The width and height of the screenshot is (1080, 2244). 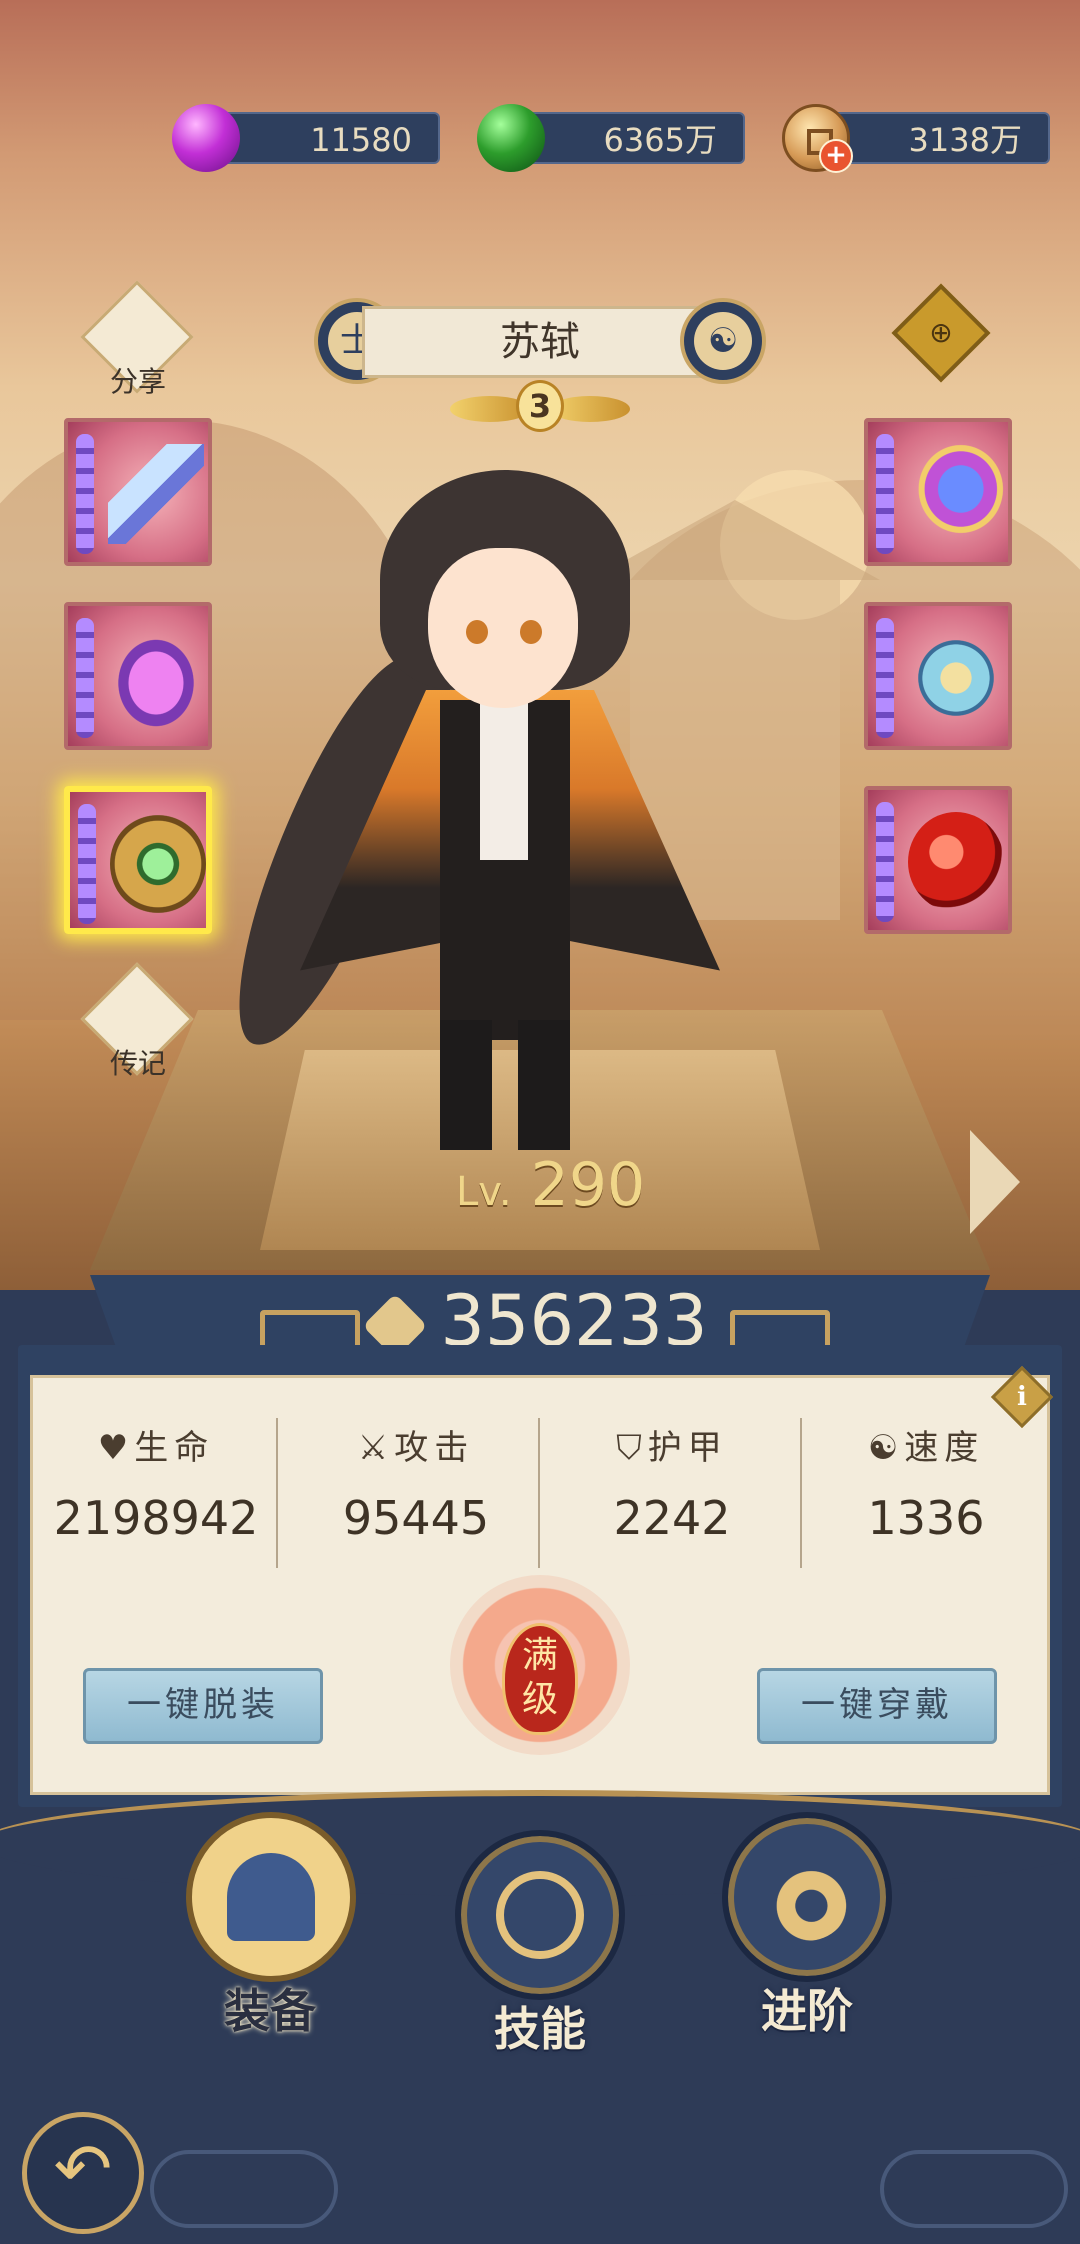 I want to click on stat-value: 95445, so click(x=416, y=1518).